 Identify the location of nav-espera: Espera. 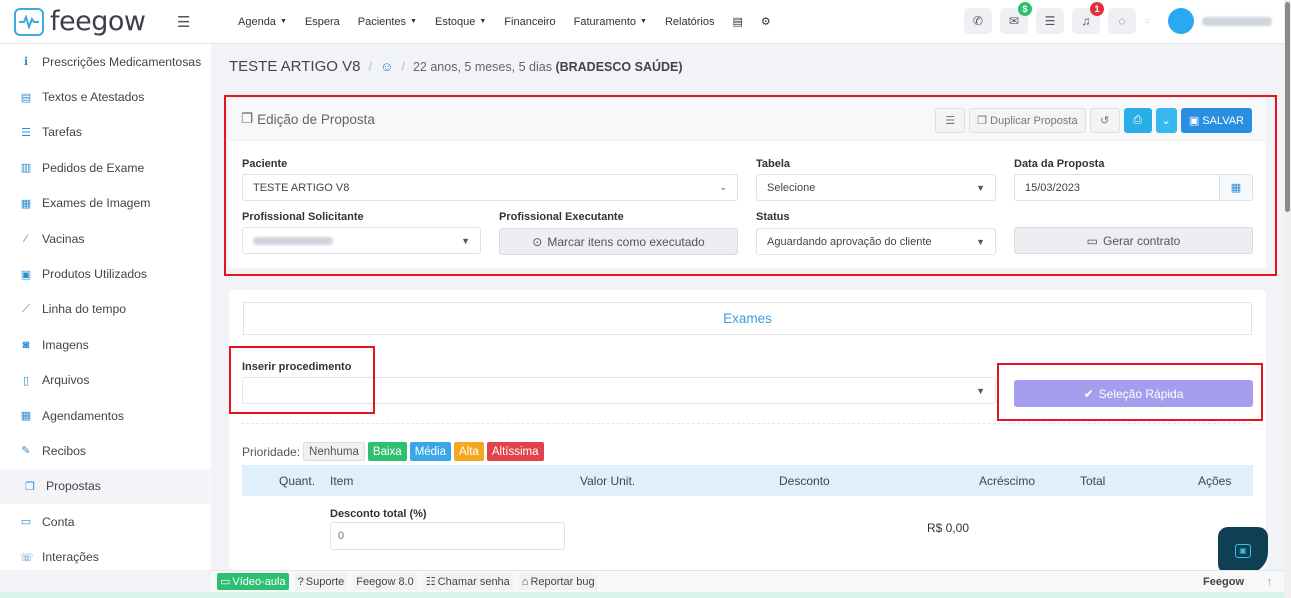
(322, 22).